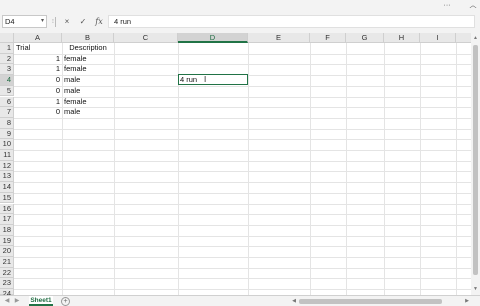  I want to click on row-header-21: 21, so click(7, 262).